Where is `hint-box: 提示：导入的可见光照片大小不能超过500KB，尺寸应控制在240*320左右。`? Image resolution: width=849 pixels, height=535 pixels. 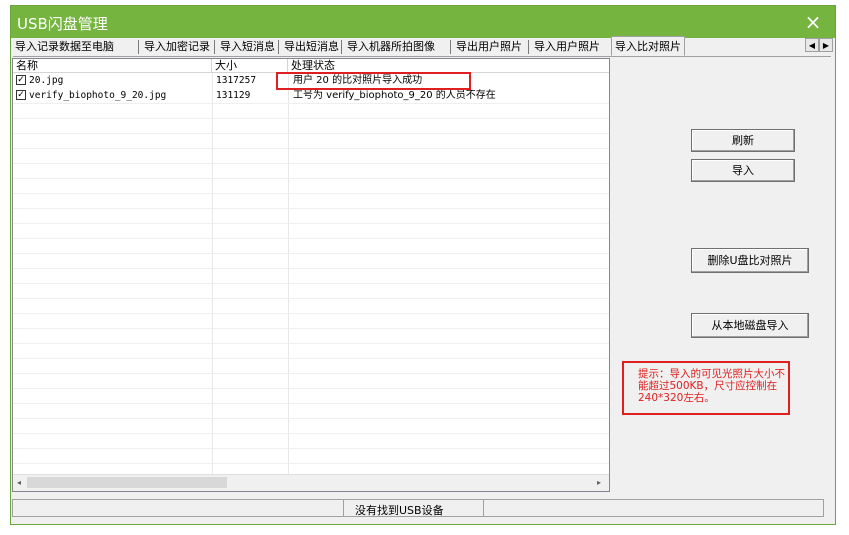
hint-box: 提示：导入的可见光照片大小不能超过500KB，尺寸应控制在240*320左右。 is located at coordinates (706, 388).